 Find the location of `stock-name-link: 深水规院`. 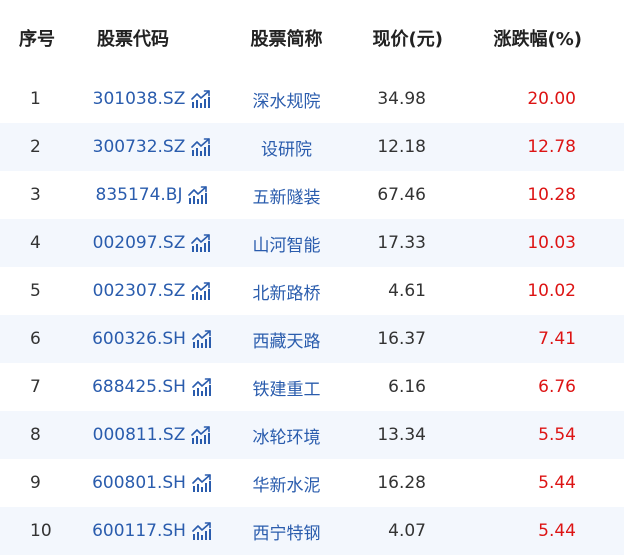

stock-name-link: 深水规院 is located at coordinates (286, 99).